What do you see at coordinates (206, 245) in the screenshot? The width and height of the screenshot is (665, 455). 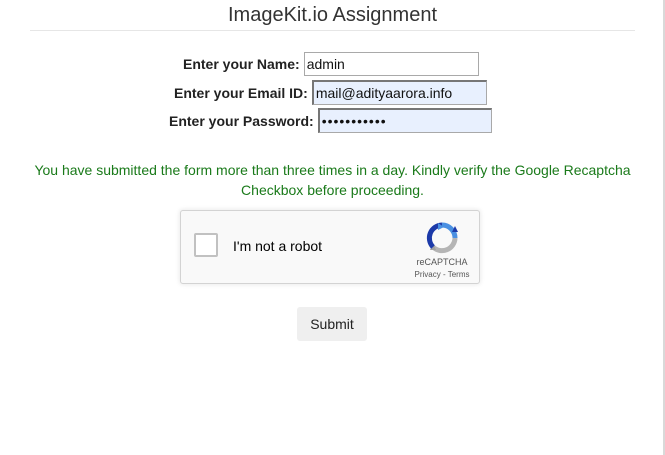 I see `recaptcha-checkbox` at bounding box center [206, 245].